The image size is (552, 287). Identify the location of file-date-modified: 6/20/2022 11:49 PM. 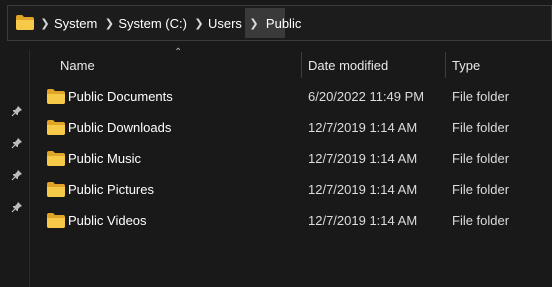
(366, 96).